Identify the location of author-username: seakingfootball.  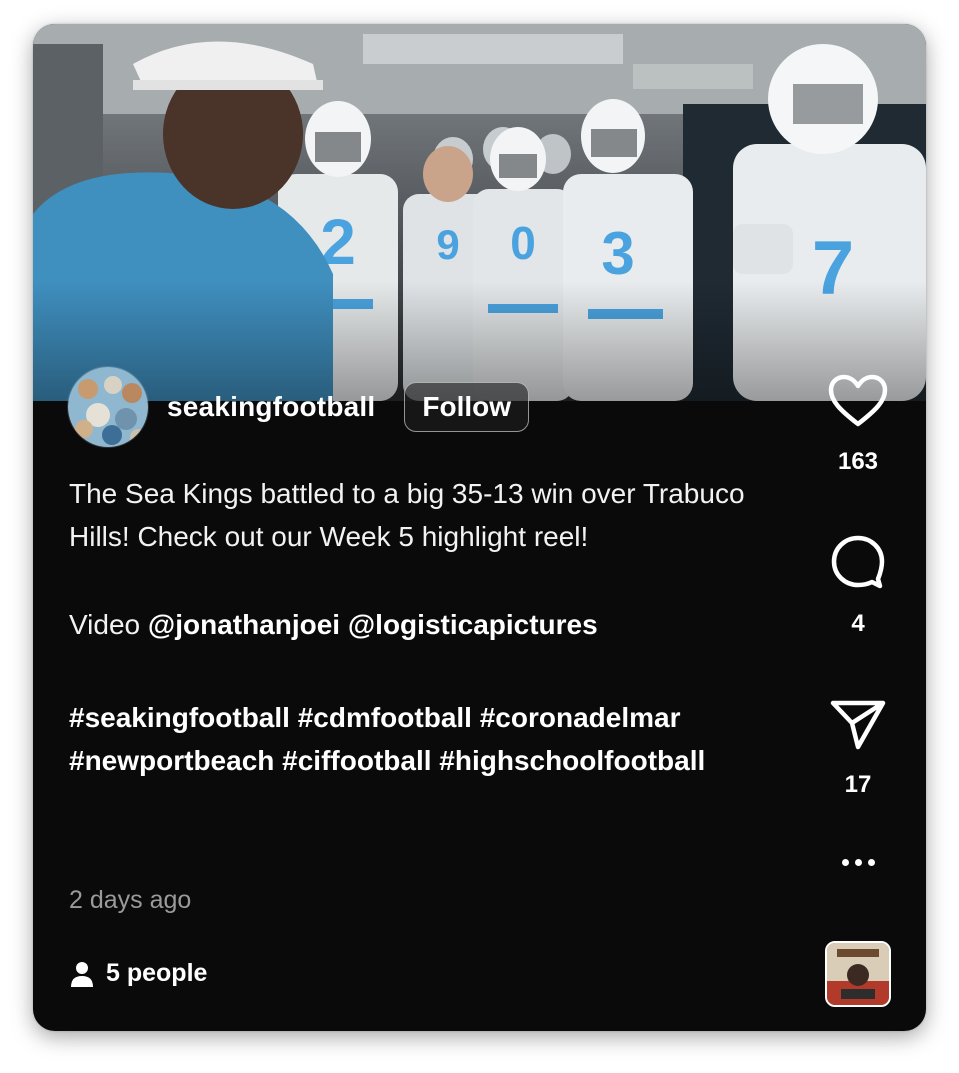
(271, 407).